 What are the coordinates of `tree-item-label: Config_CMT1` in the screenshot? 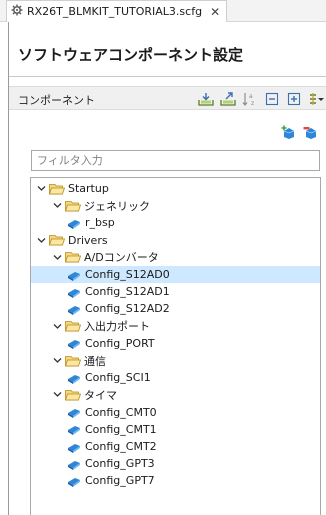 It's located at (121, 429).